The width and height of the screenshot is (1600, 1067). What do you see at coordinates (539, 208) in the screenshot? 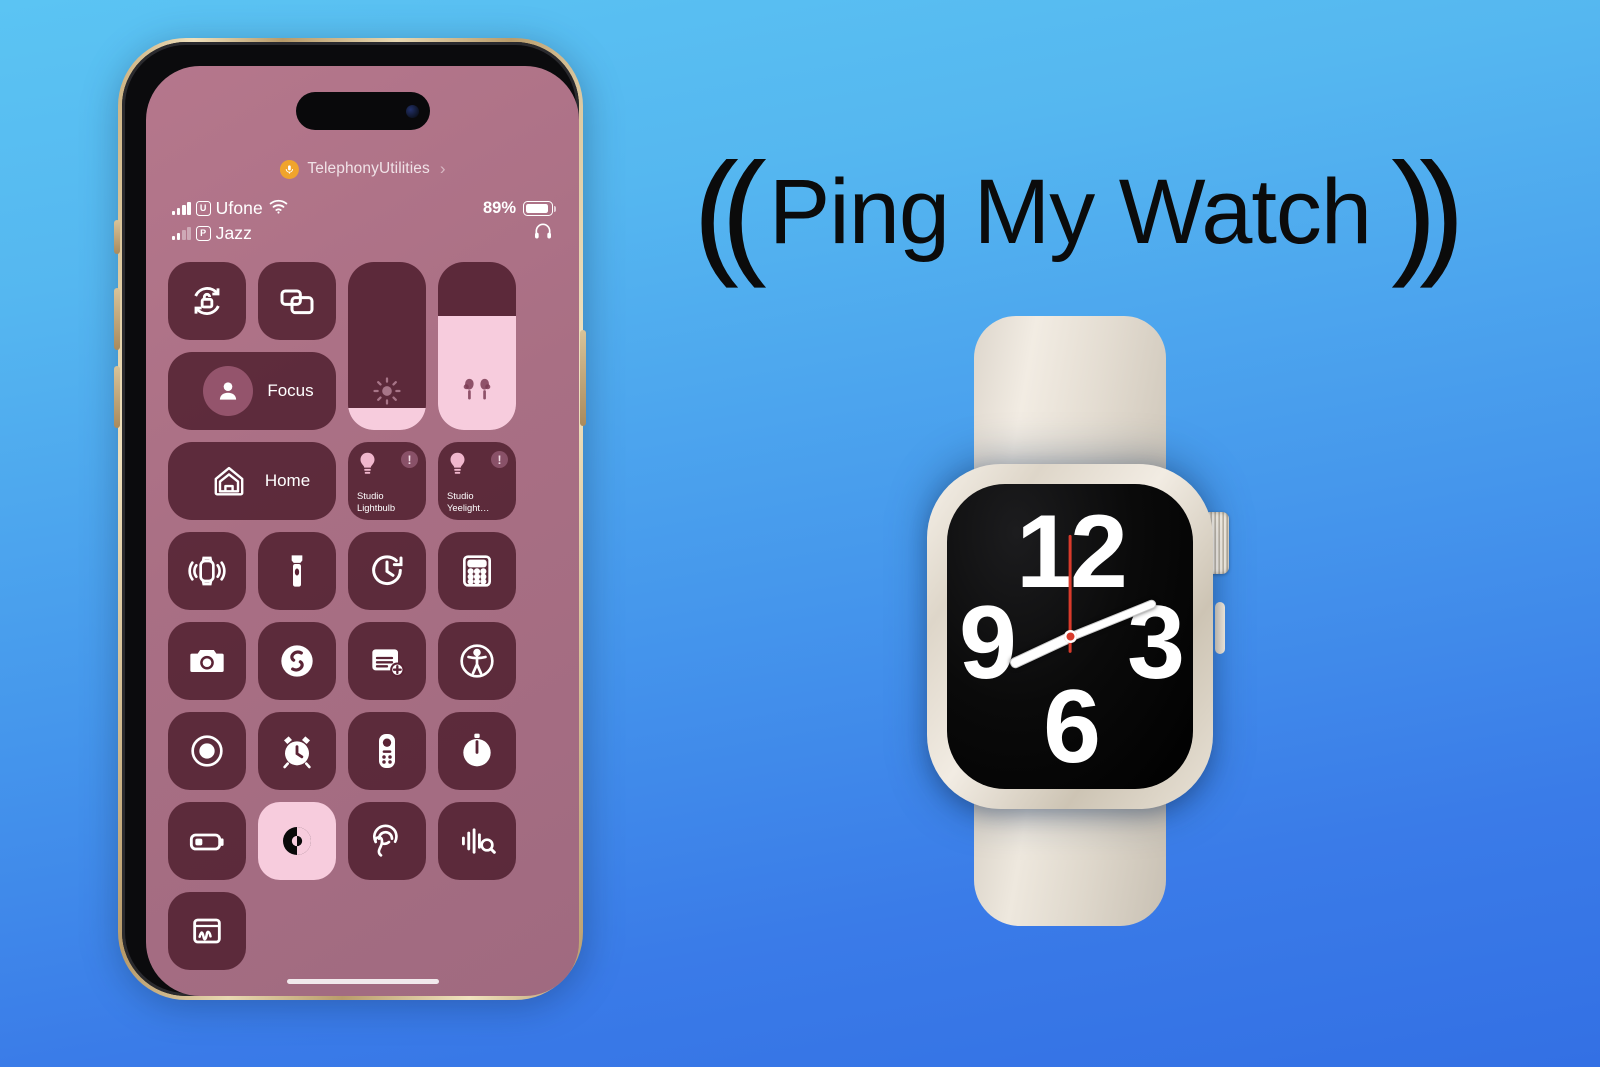
I see `battery-icon` at bounding box center [539, 208].